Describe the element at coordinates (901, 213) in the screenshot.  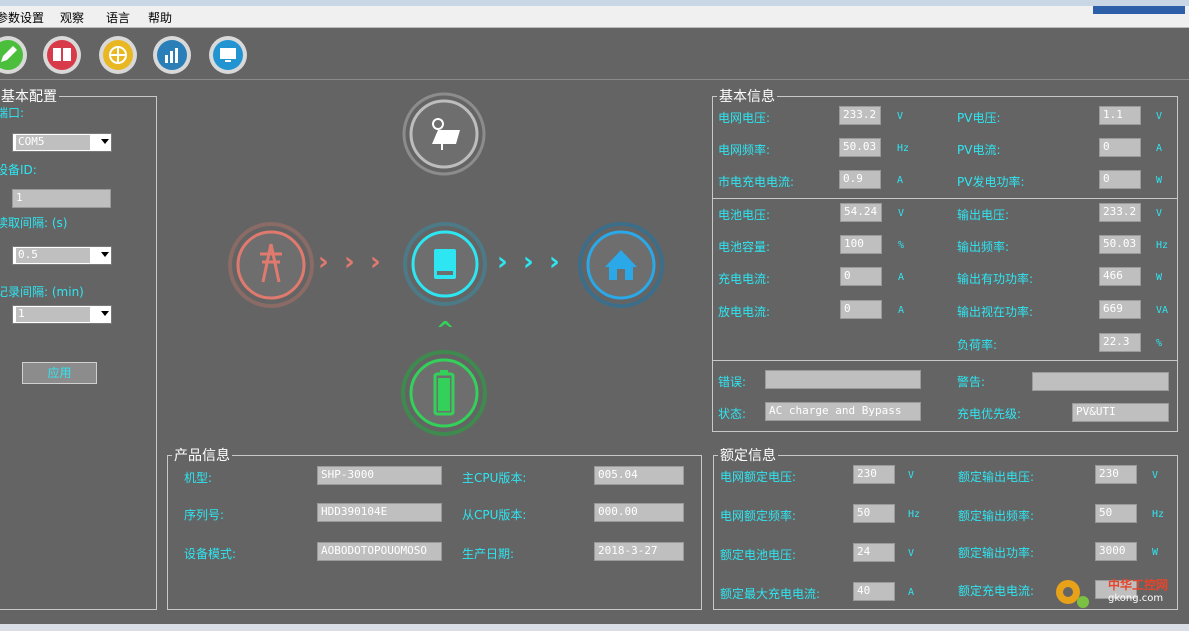
I see `battery-voltage-unit: V` at that location.